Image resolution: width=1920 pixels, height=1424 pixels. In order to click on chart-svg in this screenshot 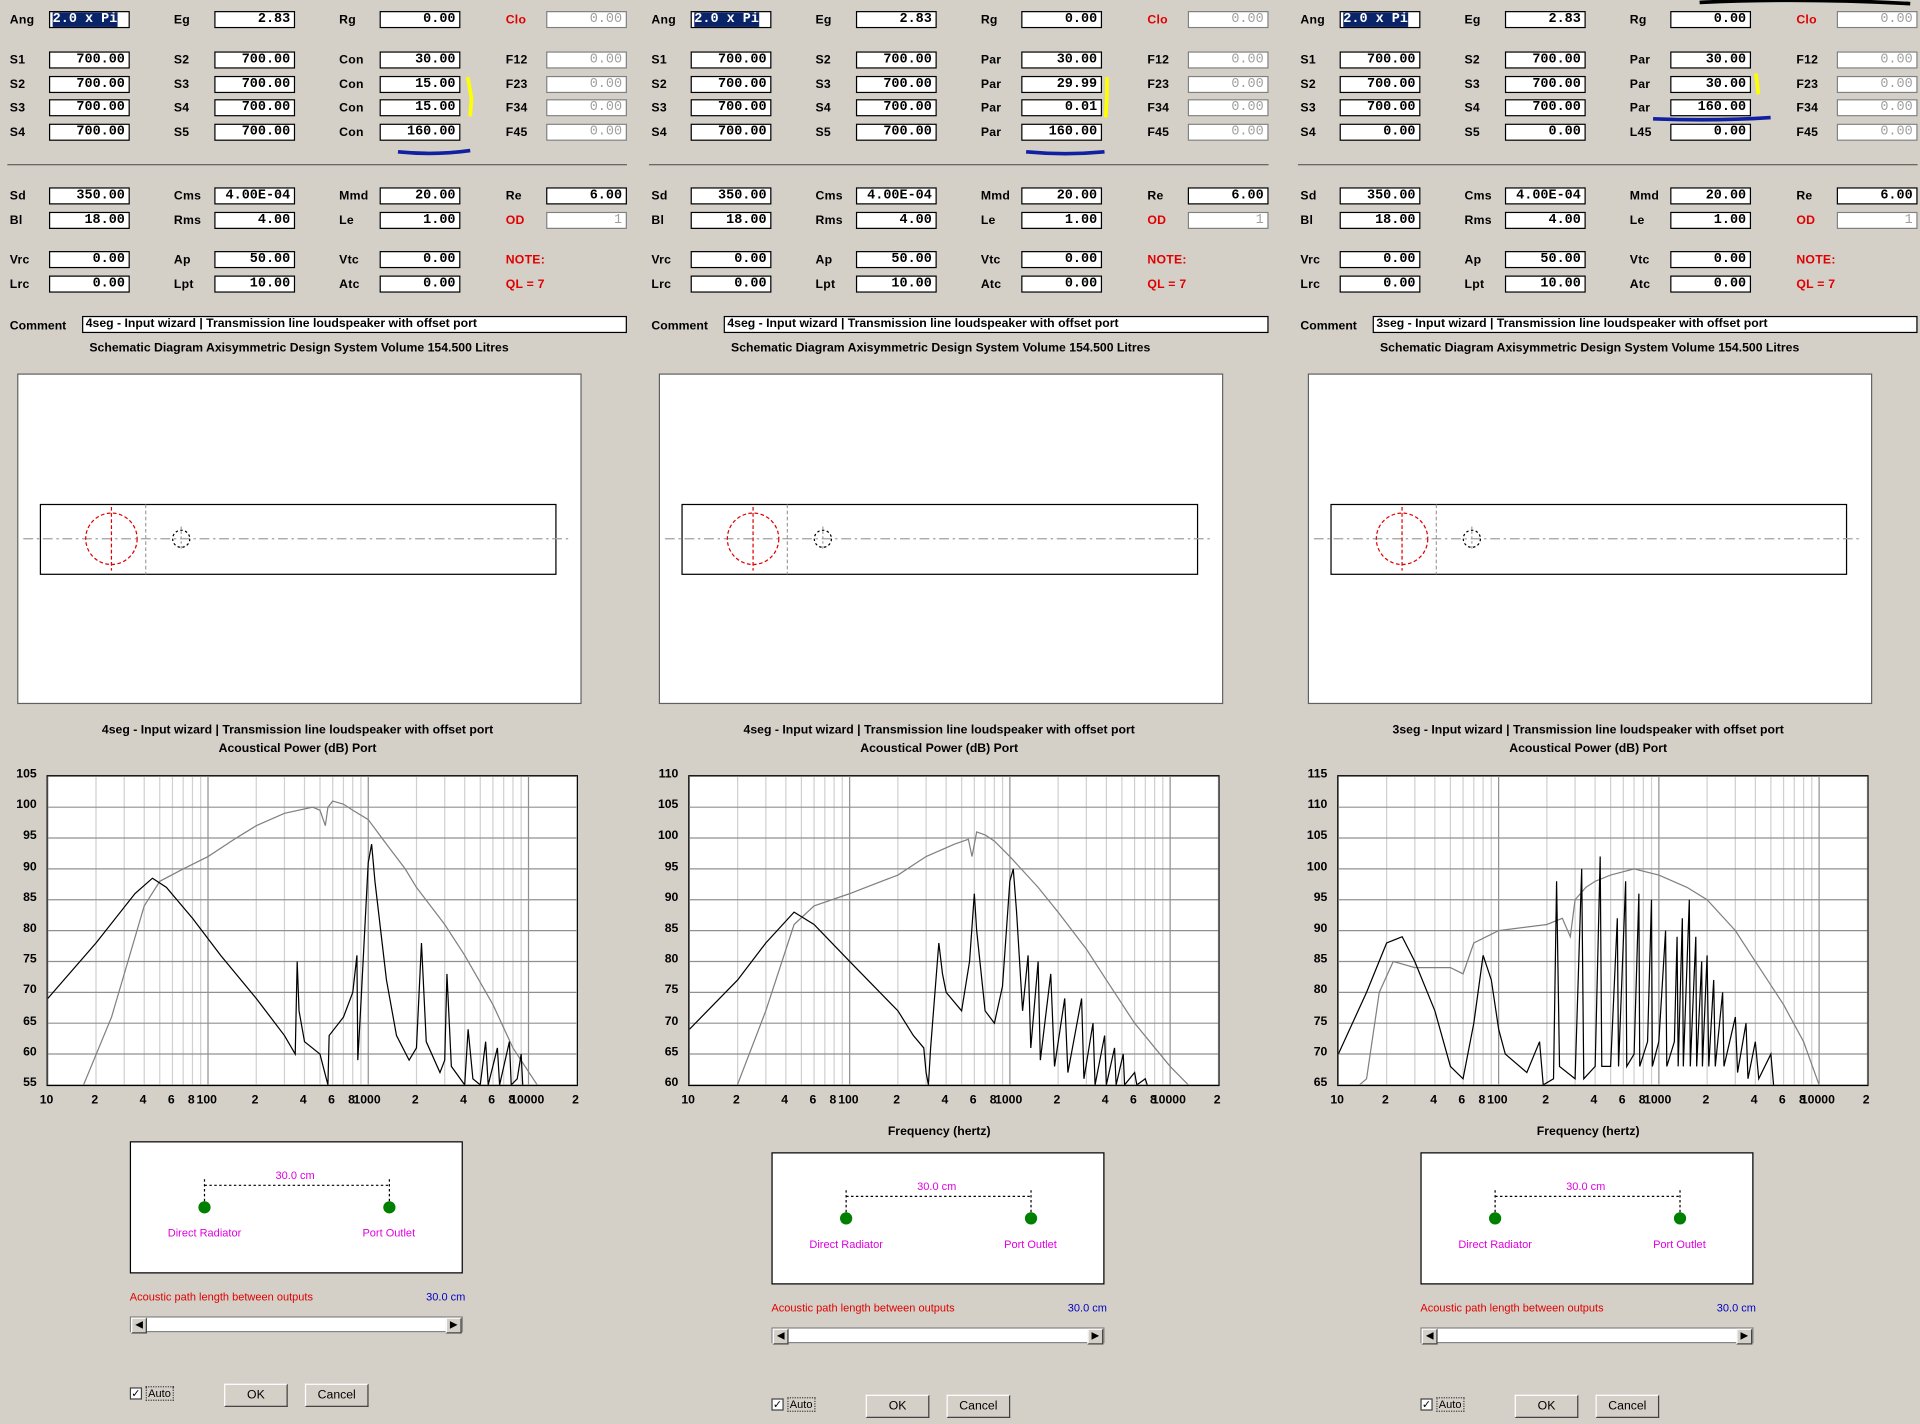, I will do `click(953, 940)`.